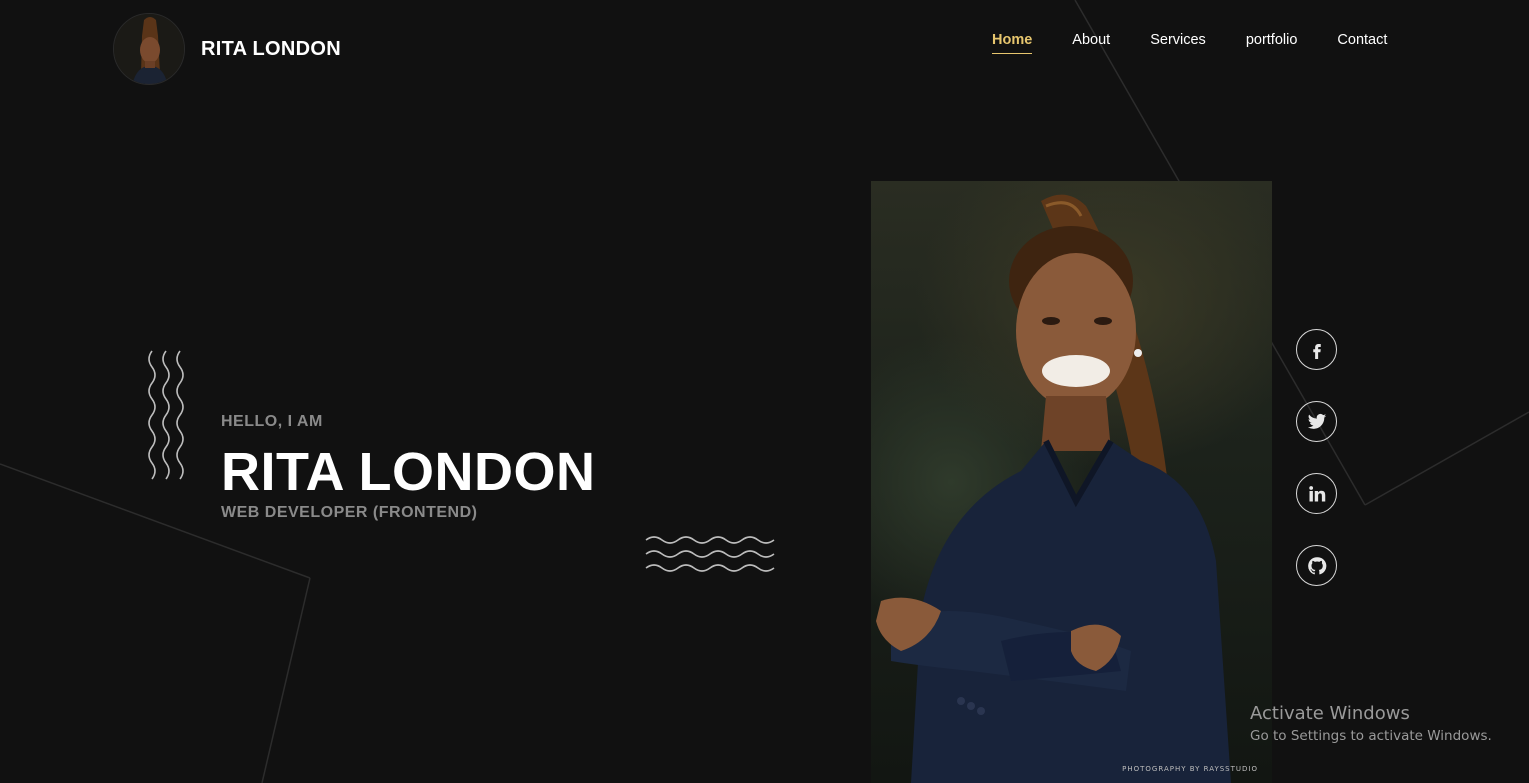 The width and height of the screenshot is (1529, 783). I want to click on horizontal-wave-decoration, so click(710, 554).